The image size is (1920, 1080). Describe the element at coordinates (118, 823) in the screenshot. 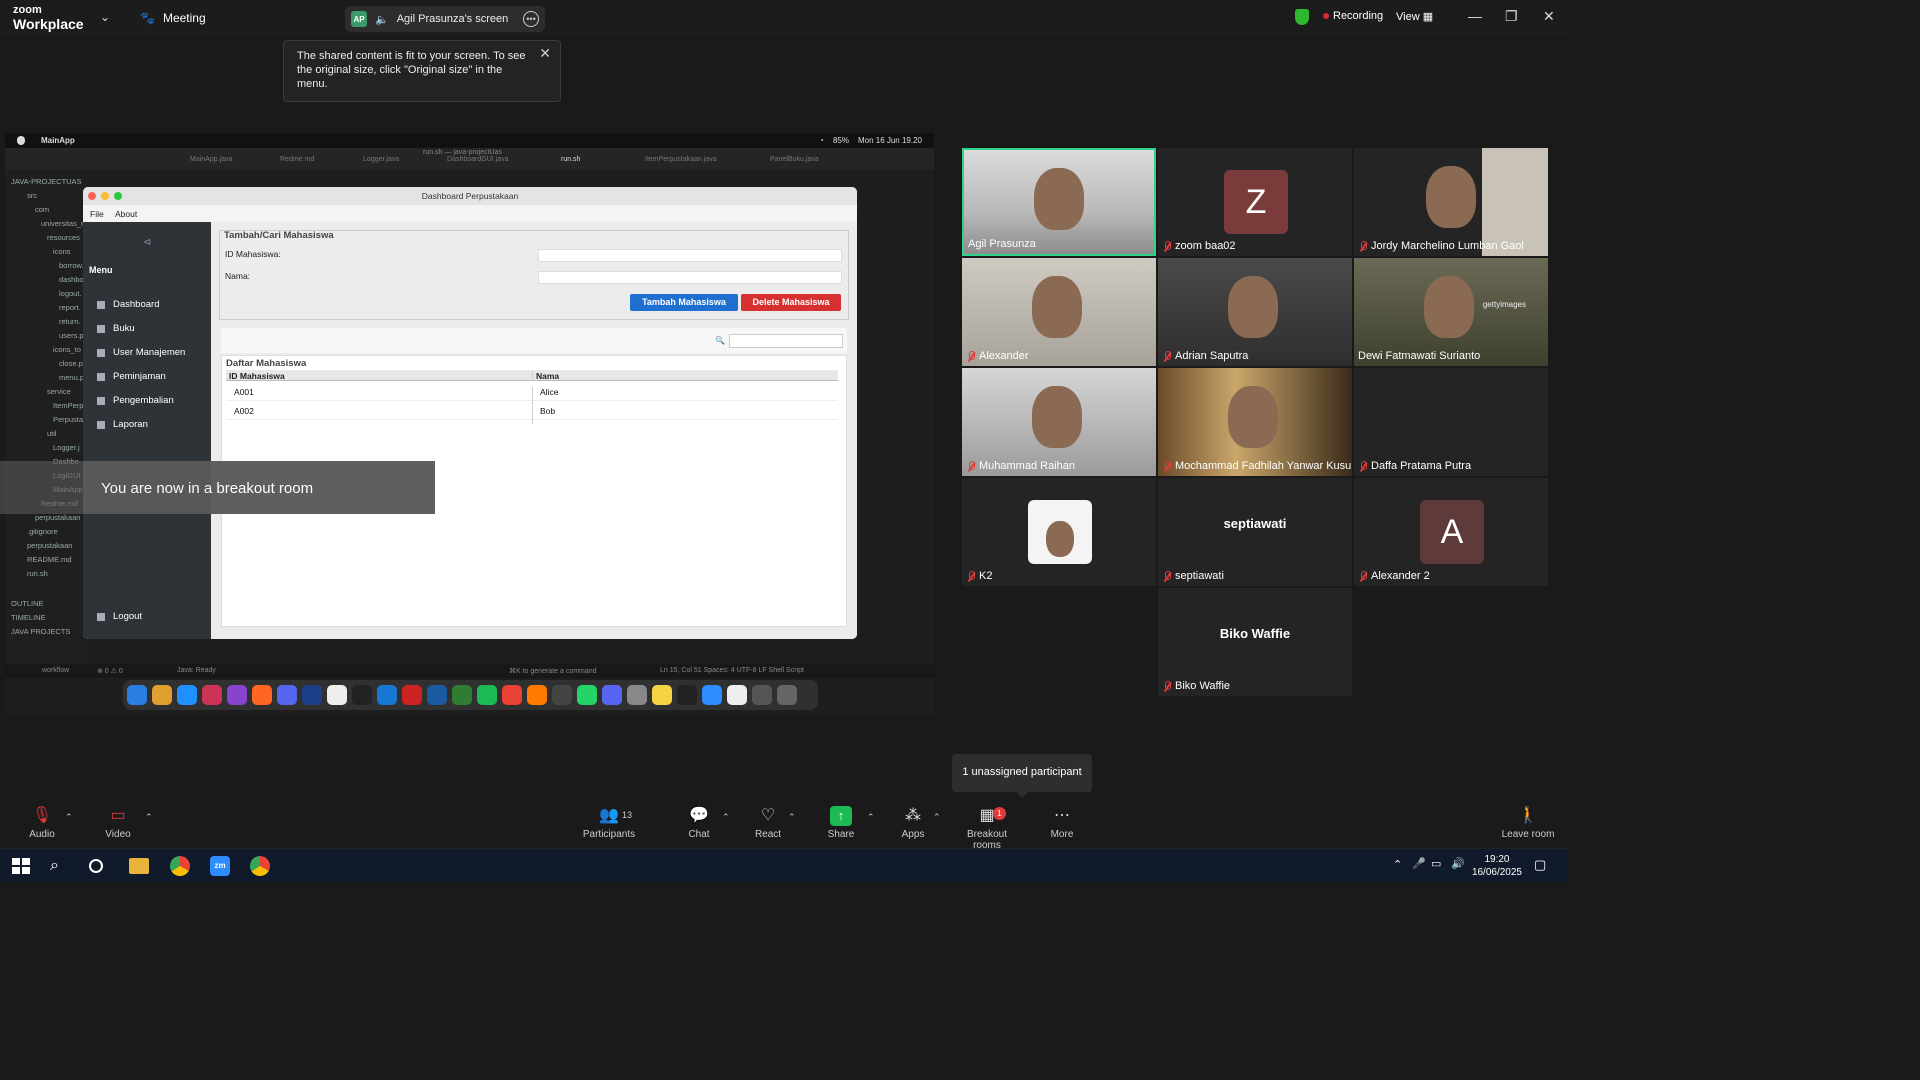

I see `video-button: ▭ Video` at that location.